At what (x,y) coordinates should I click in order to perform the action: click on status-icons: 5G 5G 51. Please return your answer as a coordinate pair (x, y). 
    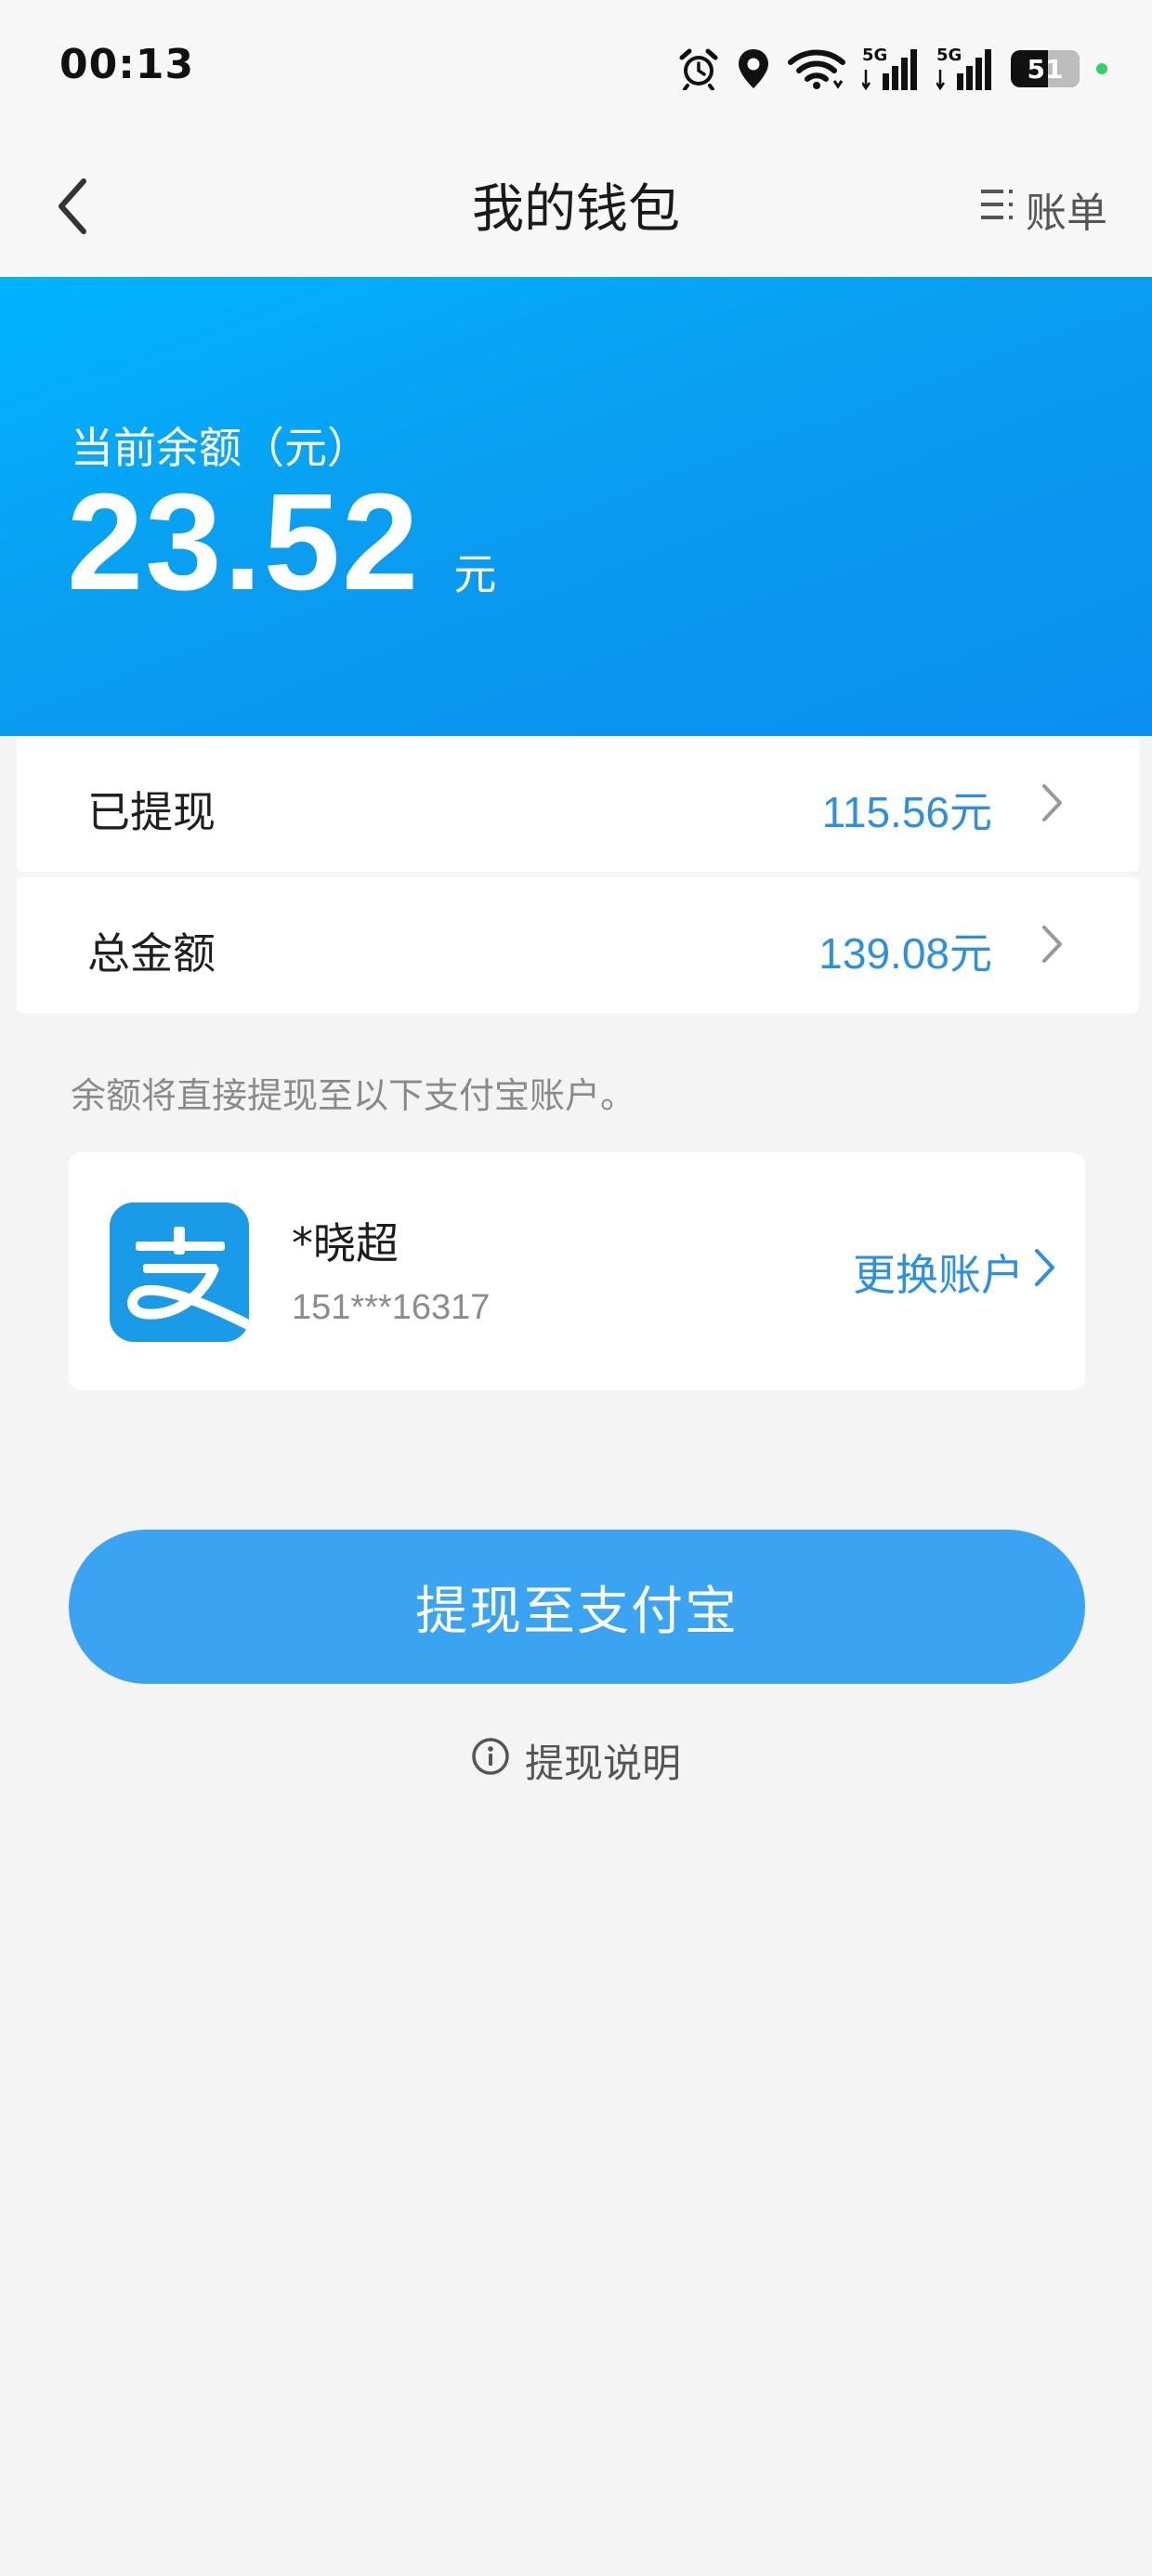
    Looking at the image, I should click on (892, 69).